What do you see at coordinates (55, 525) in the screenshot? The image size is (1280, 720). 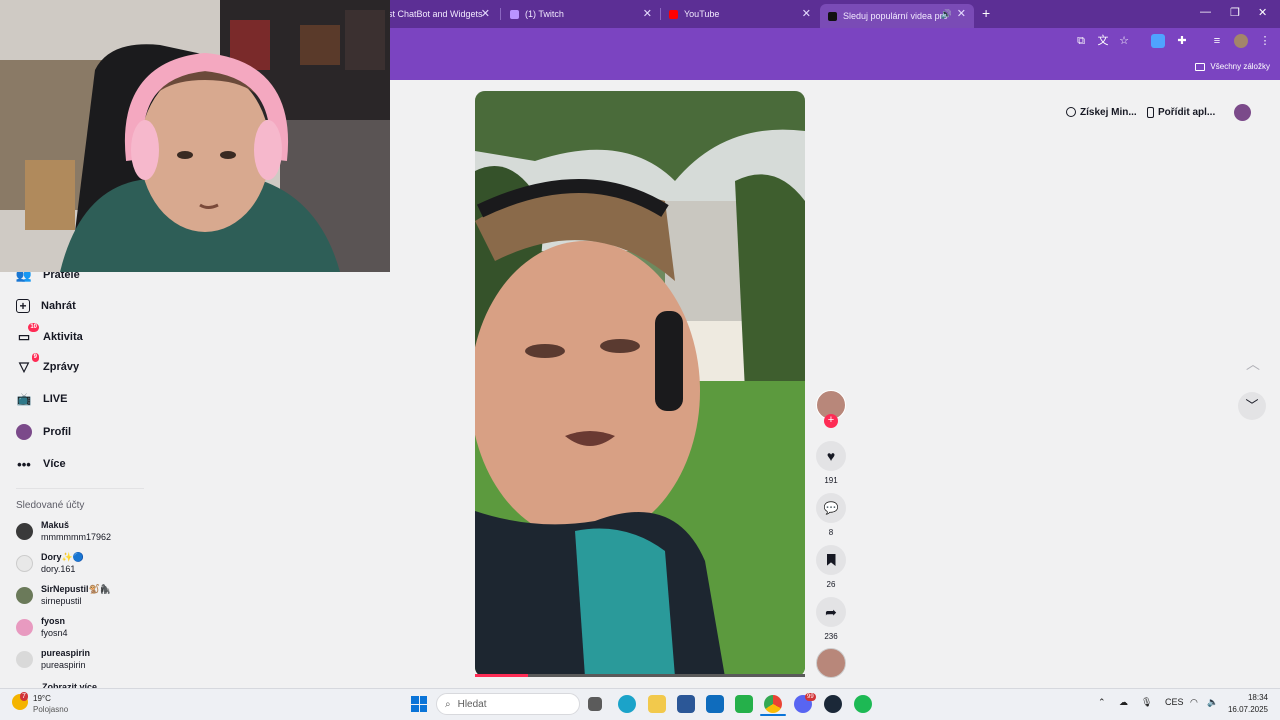 I see `account-name: Makuš` at bounding box center [55, 525].